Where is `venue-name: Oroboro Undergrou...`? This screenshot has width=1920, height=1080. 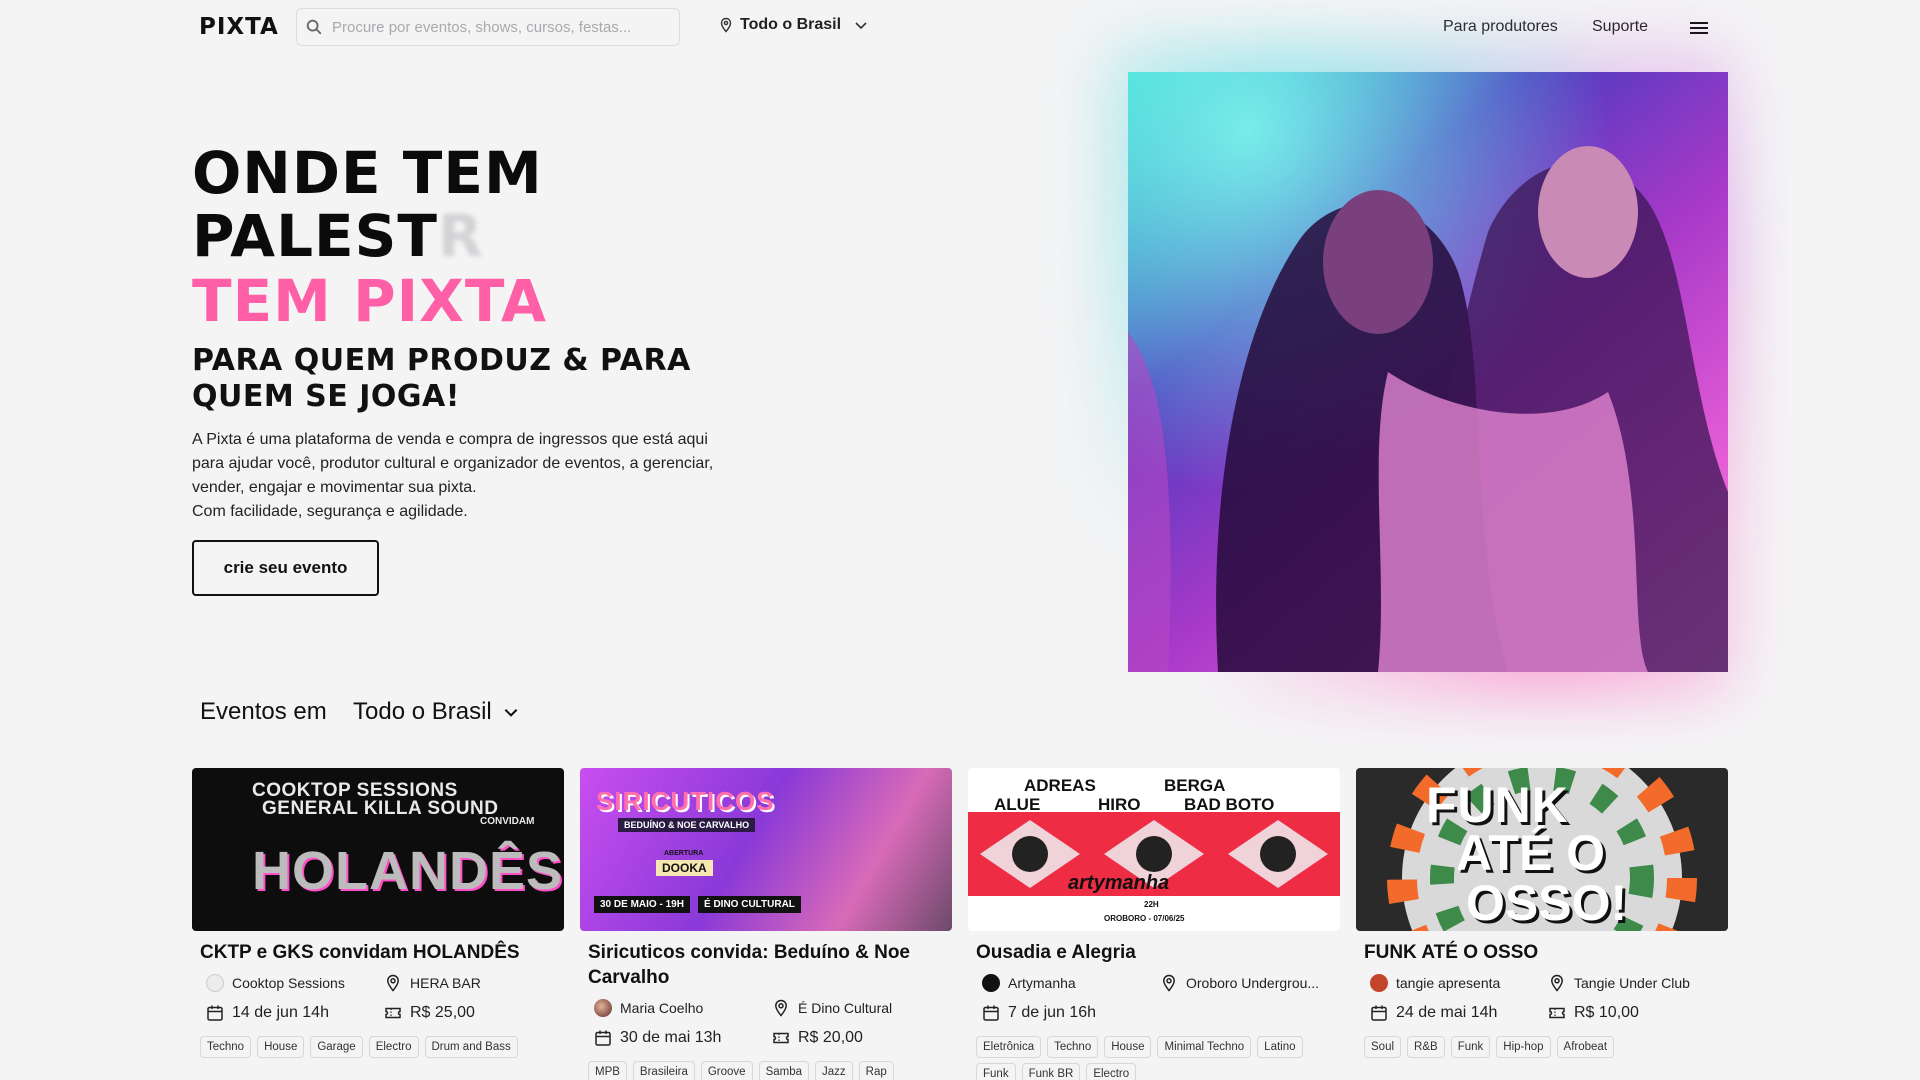
venue-name: Oroboro Undergrou... is located at coordinates (1253, 983).